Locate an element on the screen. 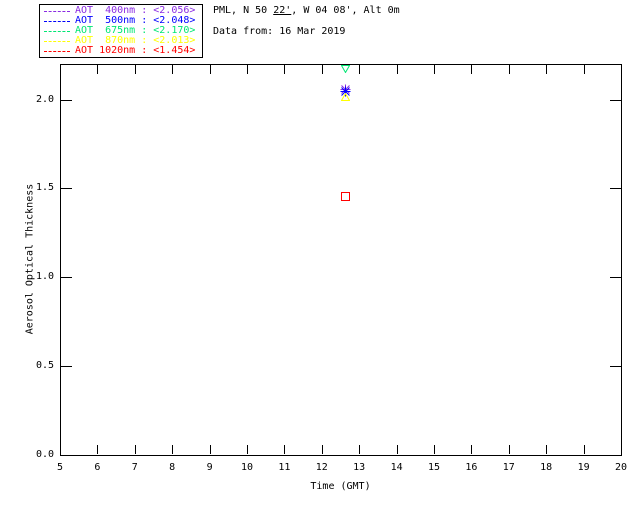 The height and width of the screenshot is (512, 640). x-tick-label: 20 is located at coordinates (621, 467).